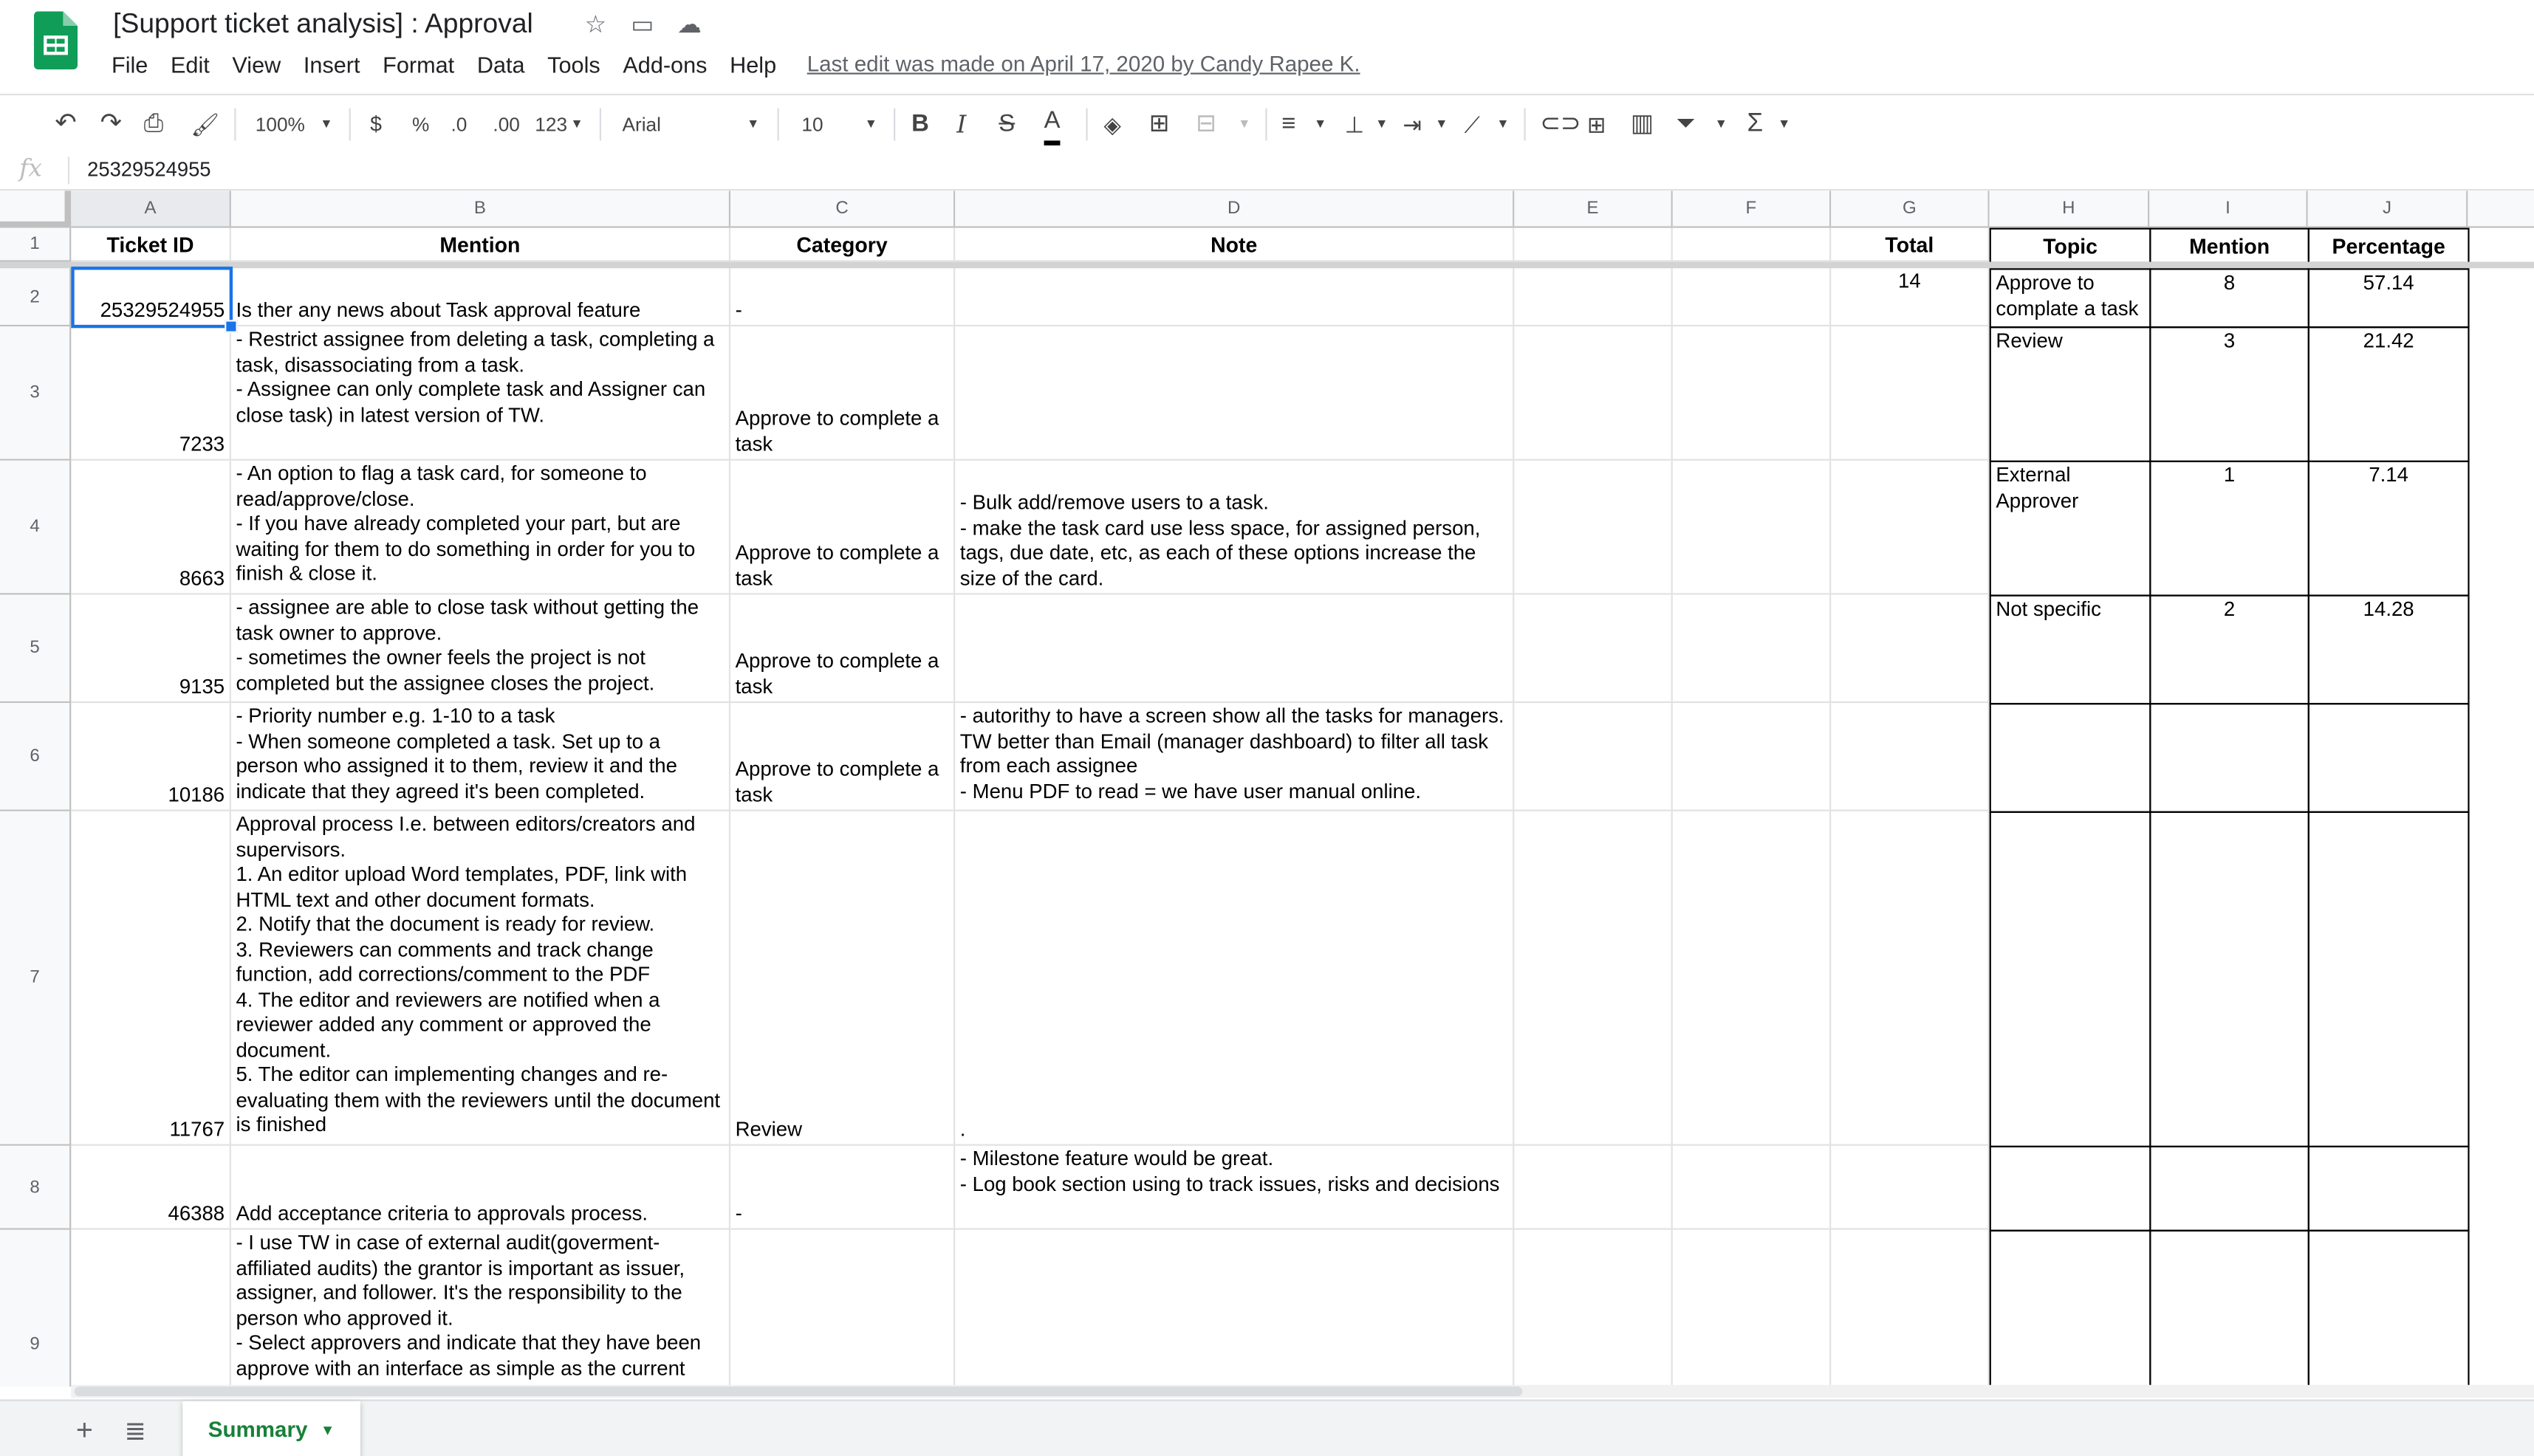  I want to click on borders-icon: ⊞, so click(1159, 125).